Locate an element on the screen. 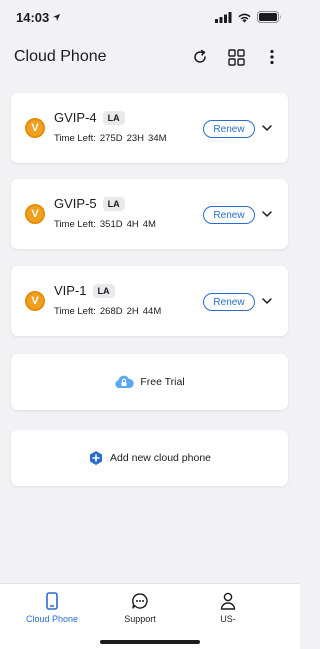  phone-name-text: GVIP-4 is located at coordinates (75, 117).